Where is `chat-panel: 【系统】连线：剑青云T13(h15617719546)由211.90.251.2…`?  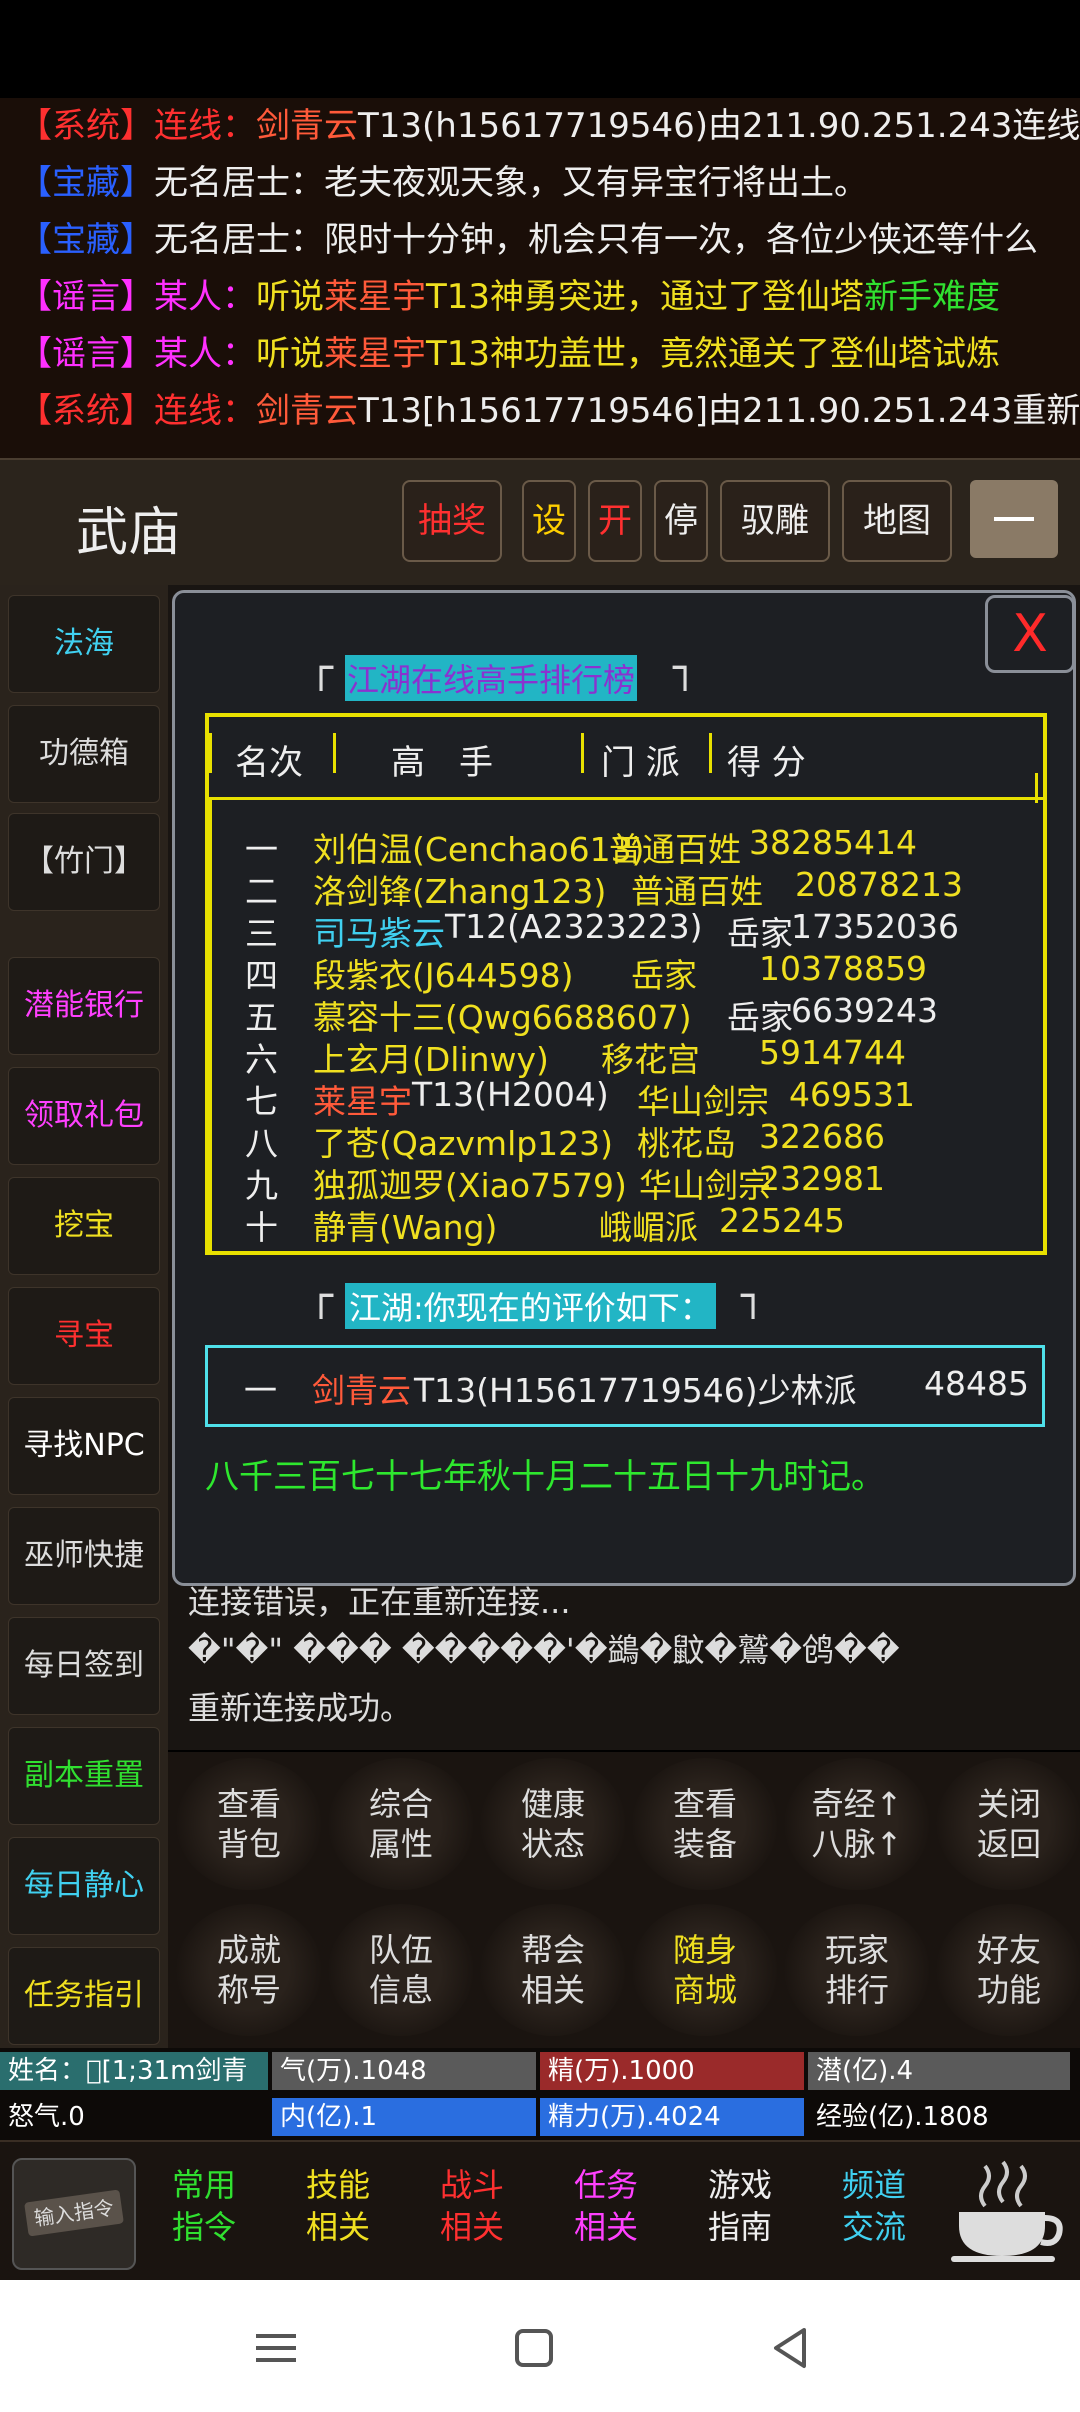
chat-panel: 【系统】连线：剑青云T13(h15617719546)由211.90.251.2… is located at coordinates (540, 278).